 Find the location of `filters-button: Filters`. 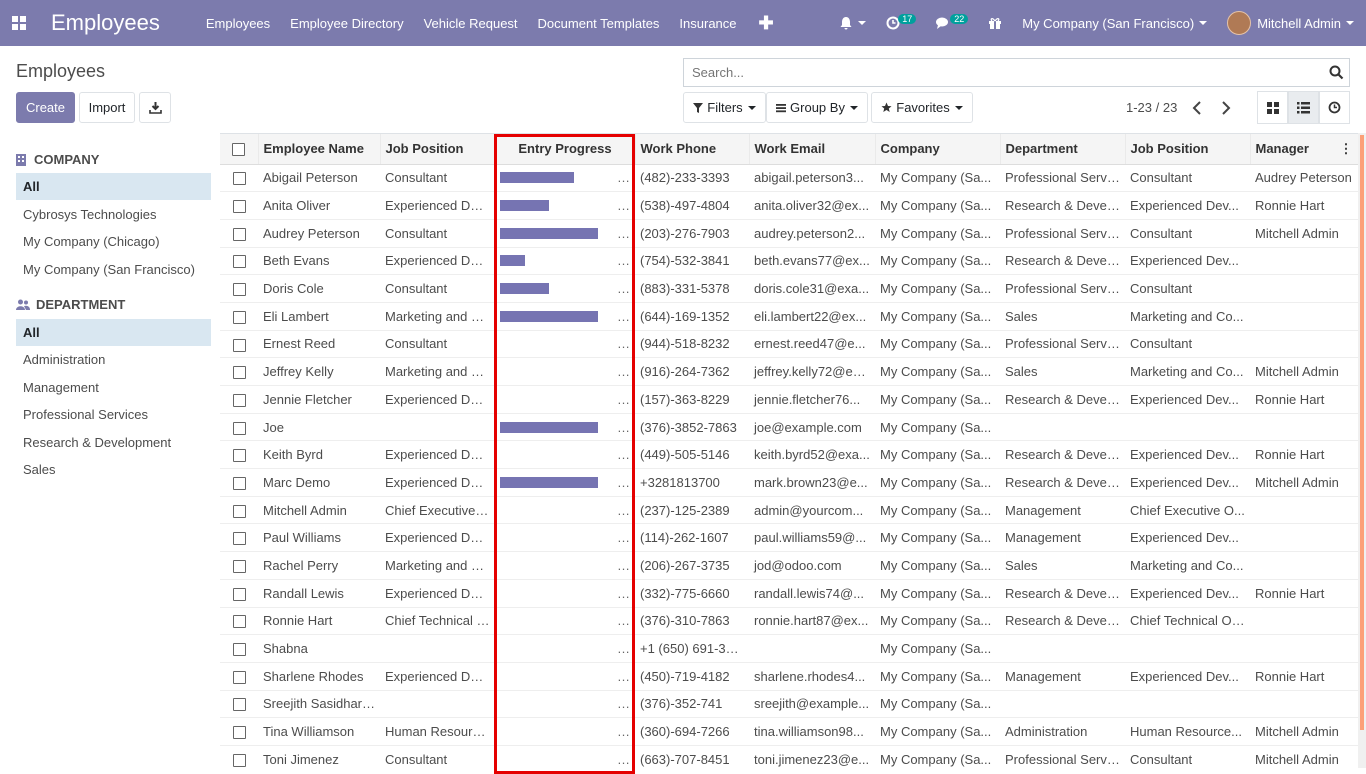

filters-button: Filters is located at coordinates (724, 107).